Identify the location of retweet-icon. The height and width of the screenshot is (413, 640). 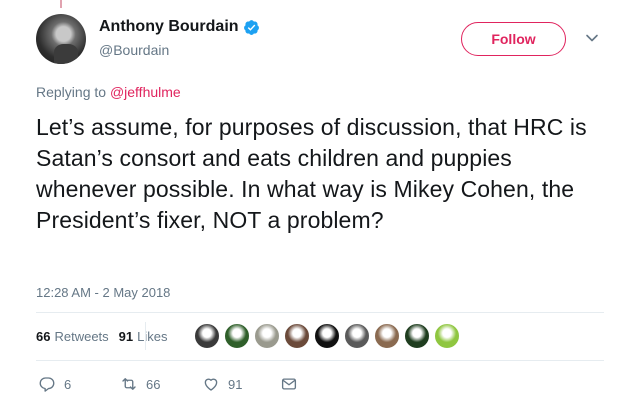
(129, 384).